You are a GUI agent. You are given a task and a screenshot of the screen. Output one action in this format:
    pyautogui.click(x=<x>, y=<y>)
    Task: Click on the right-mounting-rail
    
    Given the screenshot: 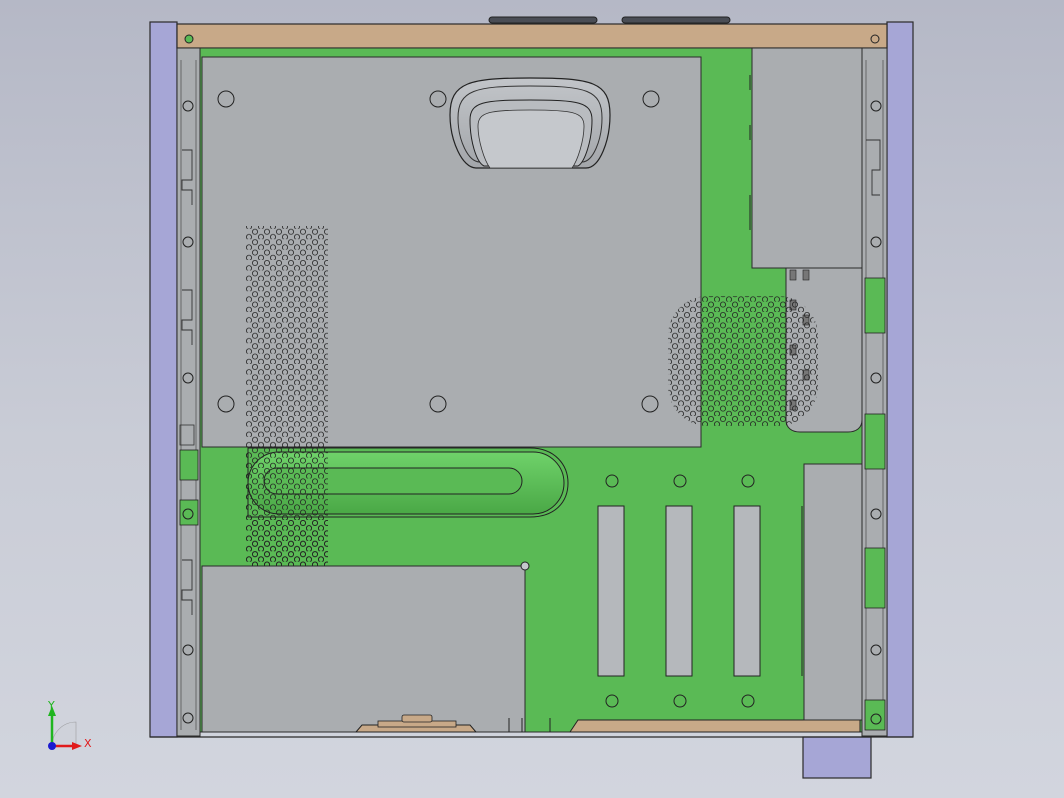 What is the action you would take?
    pyautogui.click(x=874, y=392)
    